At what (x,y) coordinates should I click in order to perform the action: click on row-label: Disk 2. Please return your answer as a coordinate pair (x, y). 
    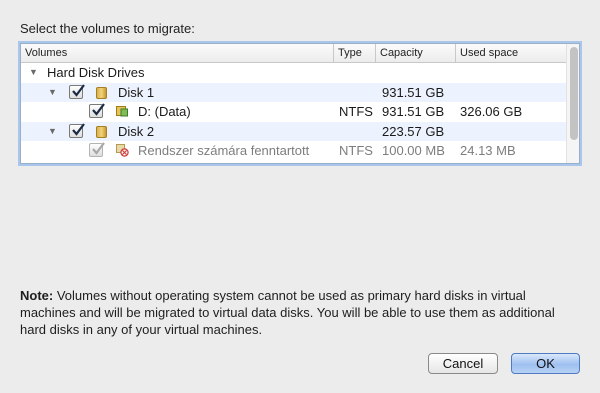
    Looking at the image, I should click on (136, 131).